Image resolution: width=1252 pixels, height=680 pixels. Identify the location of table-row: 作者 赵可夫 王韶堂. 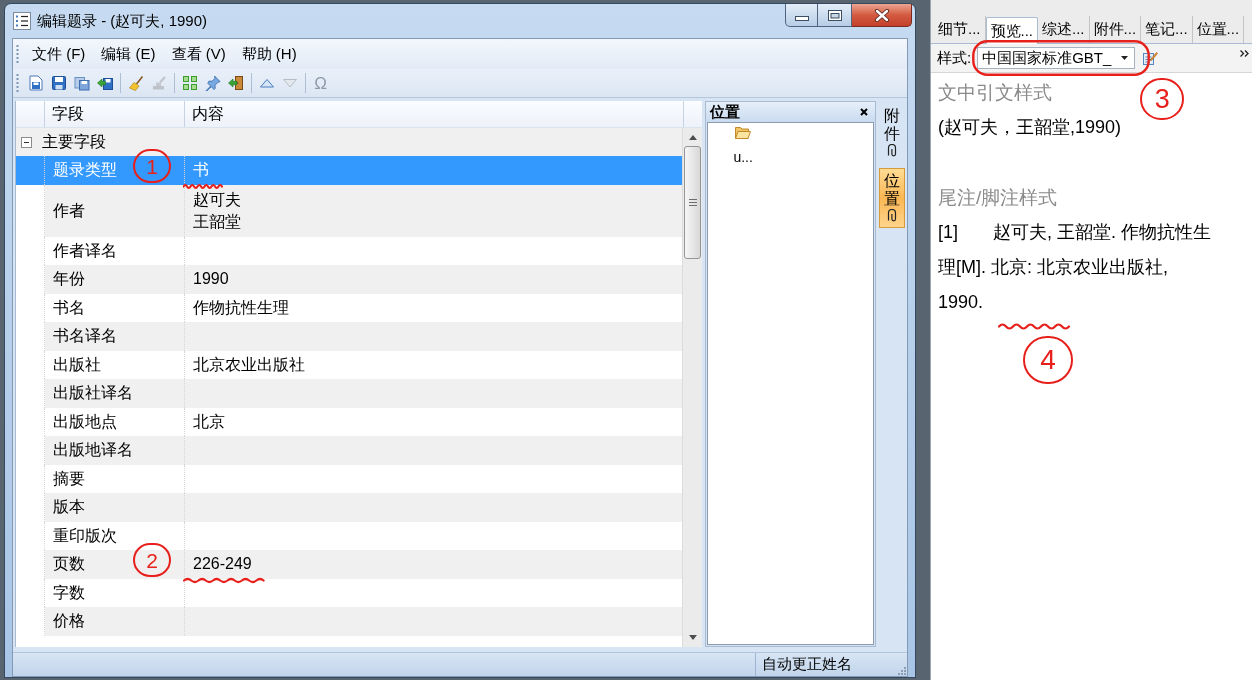
(349, 210).